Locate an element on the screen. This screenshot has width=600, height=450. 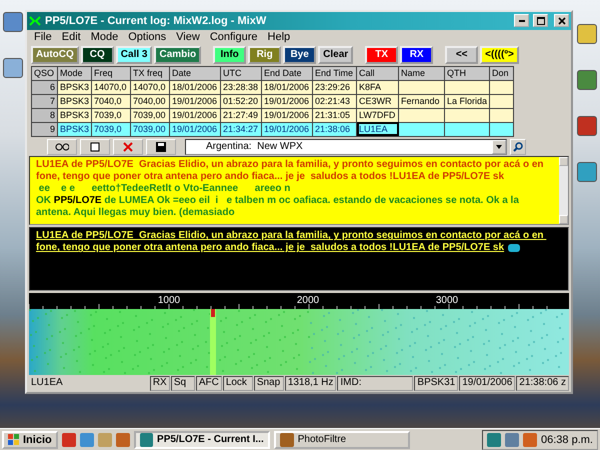
macro-button: AutoCQ is located at coordinates (55, 55).